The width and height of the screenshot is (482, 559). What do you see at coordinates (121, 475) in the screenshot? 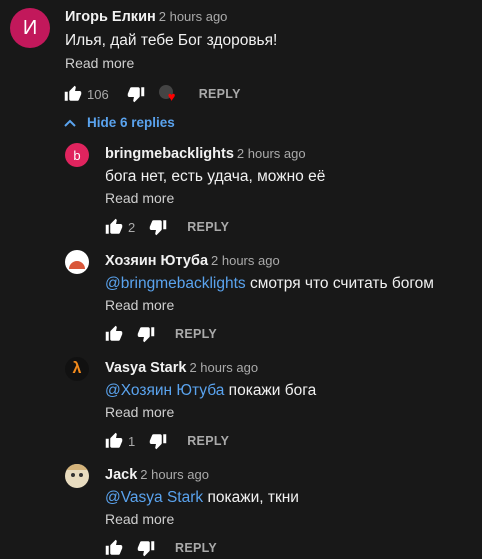
I see `reply-author: Jack` at bounding box center [121, 475].